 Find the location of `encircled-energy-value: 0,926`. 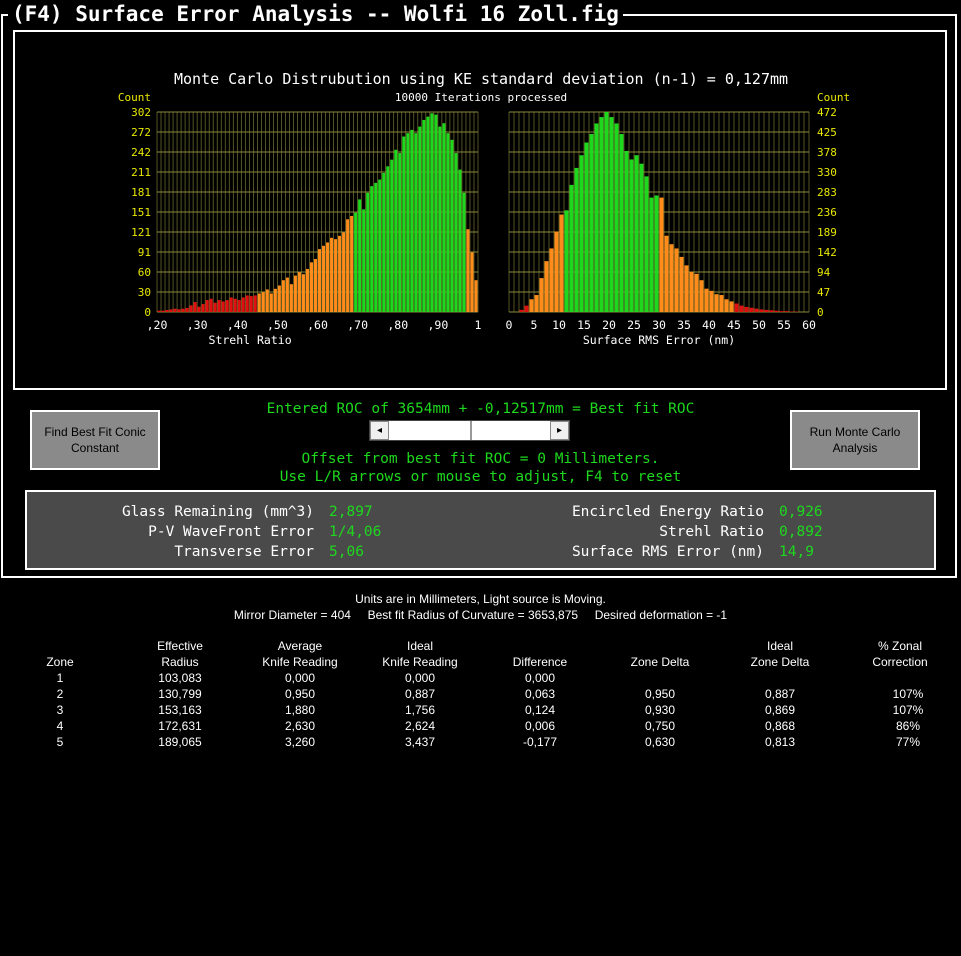

encircled-energy-value: 0,926 is located at coordinates (801, 512).